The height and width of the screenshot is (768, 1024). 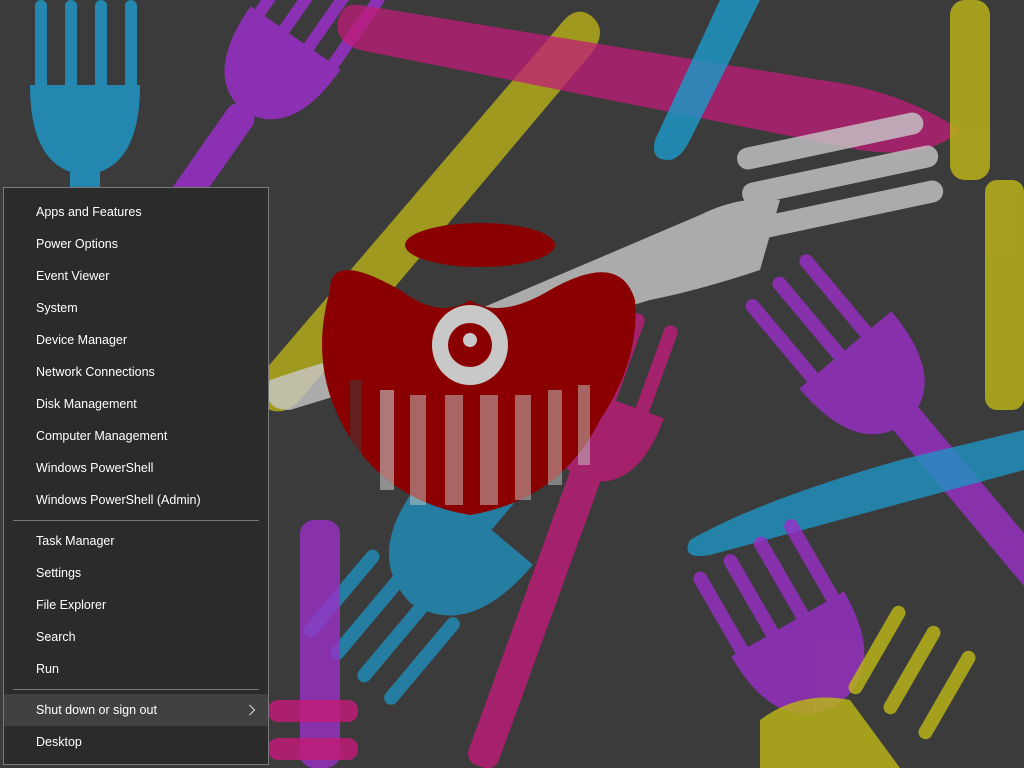 What do you see at coordinates (136, 212) in the screenshot?
I see `menu-item-apps-and-features: Apps and Features` at bounding box center [136, 212].